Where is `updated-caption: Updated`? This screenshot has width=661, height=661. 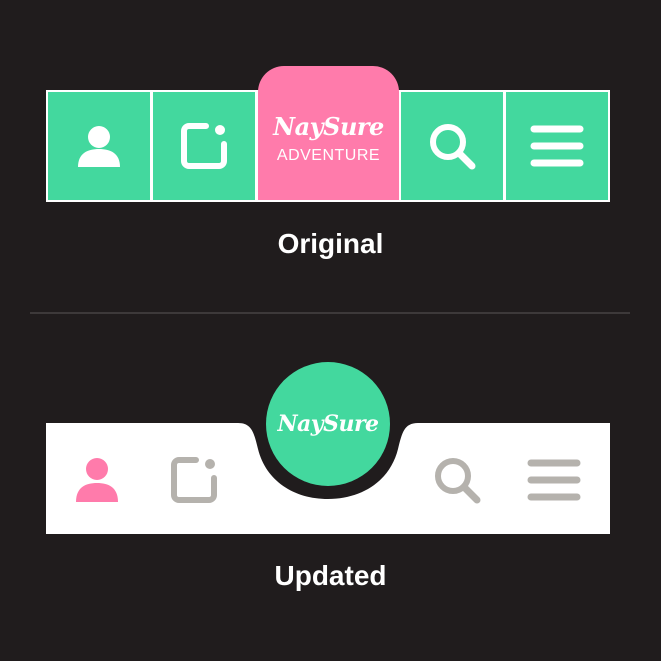 updated-caption: Updated is located at coordinates (330, 575).